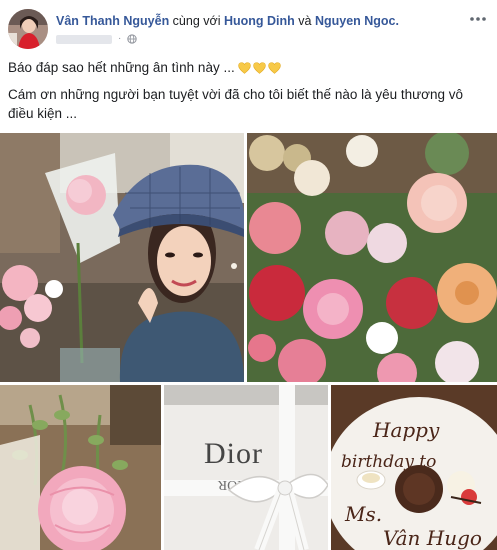 This screenshot has height=550, width=497. I want to click on with-text: cùng với, so click(196, 21).